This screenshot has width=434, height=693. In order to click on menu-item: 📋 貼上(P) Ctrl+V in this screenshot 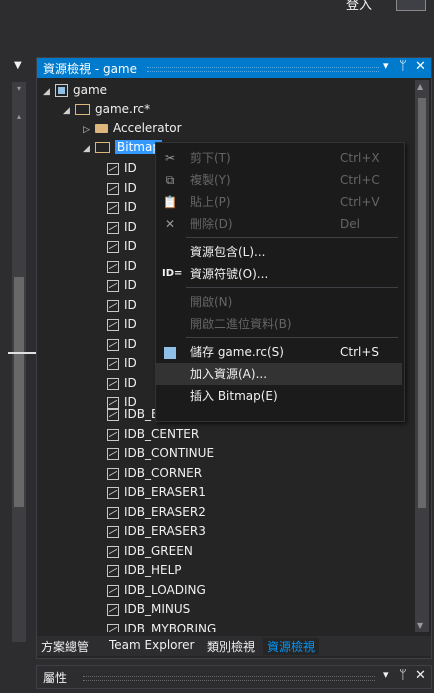, I will do `click(279, 202)`.